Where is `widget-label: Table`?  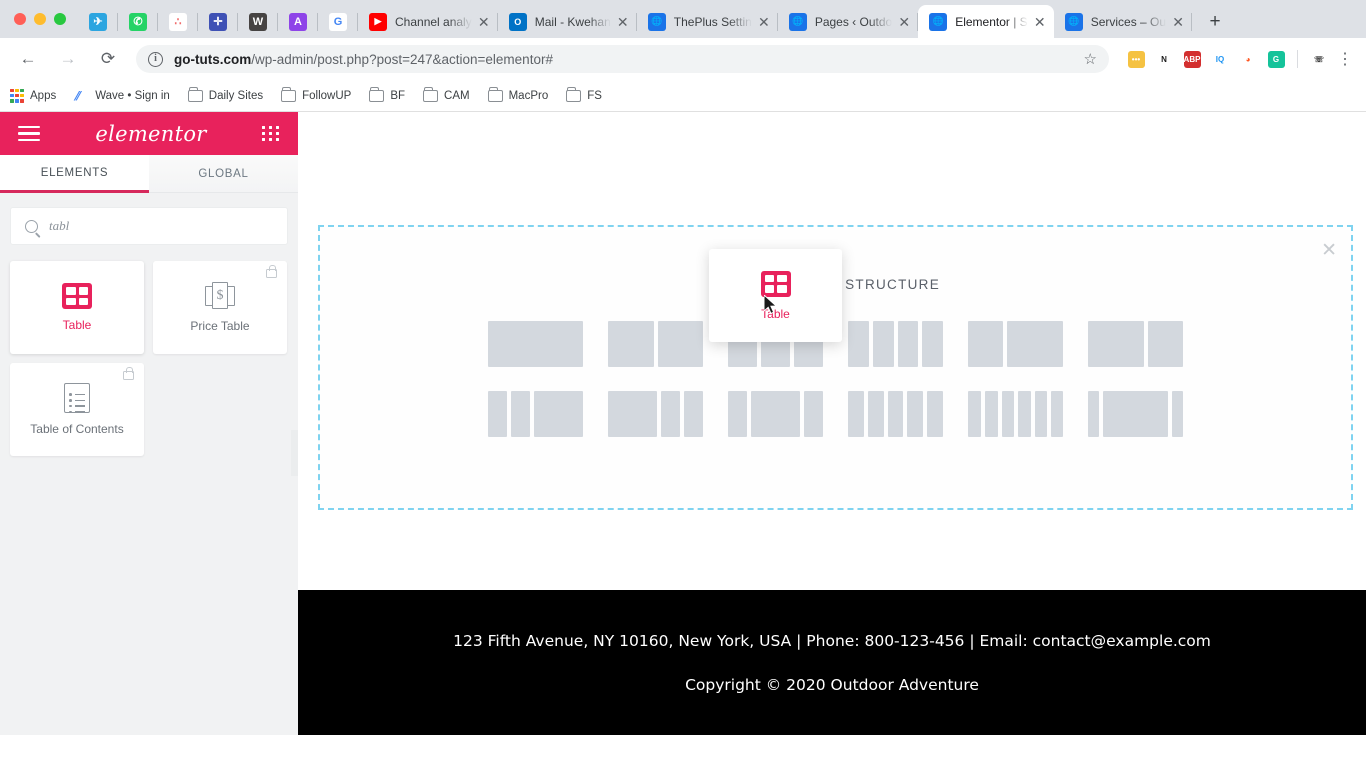 widget-label: Table is located at coordinates (77, 325).